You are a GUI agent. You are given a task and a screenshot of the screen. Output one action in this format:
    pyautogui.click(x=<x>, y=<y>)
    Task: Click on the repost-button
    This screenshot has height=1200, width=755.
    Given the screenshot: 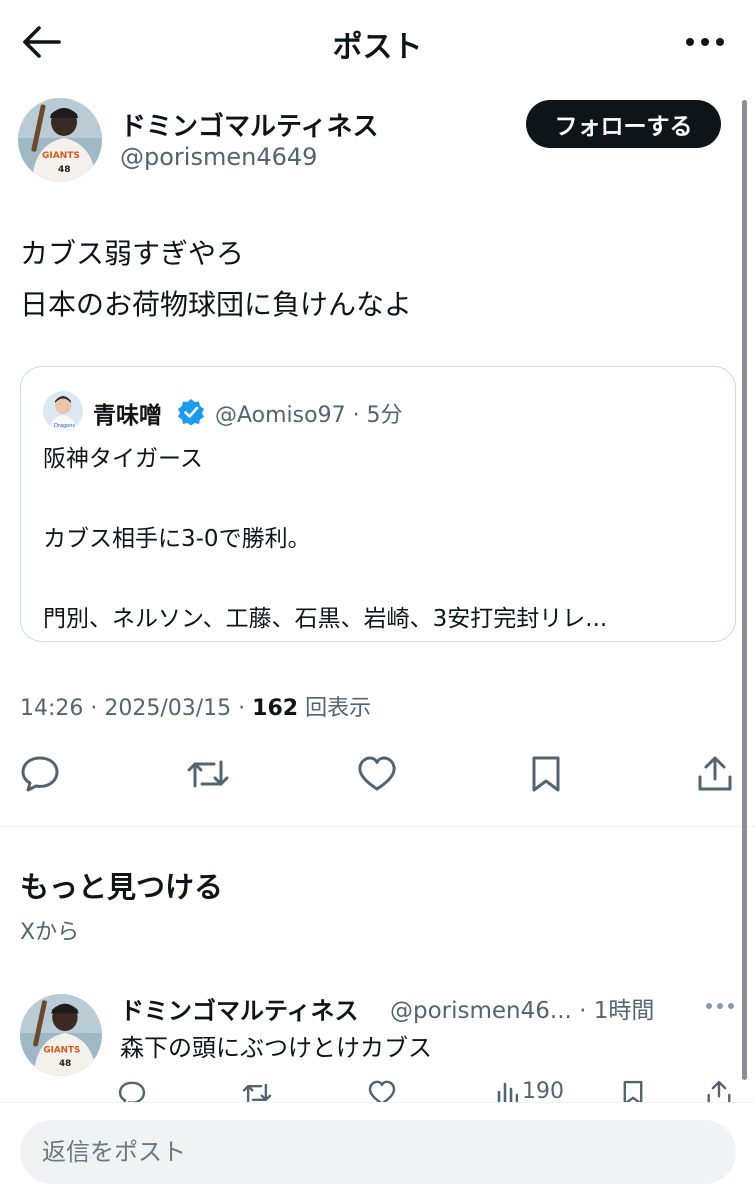 What is the action you would take?
    pyautogui.click(x=208, y=774)
    